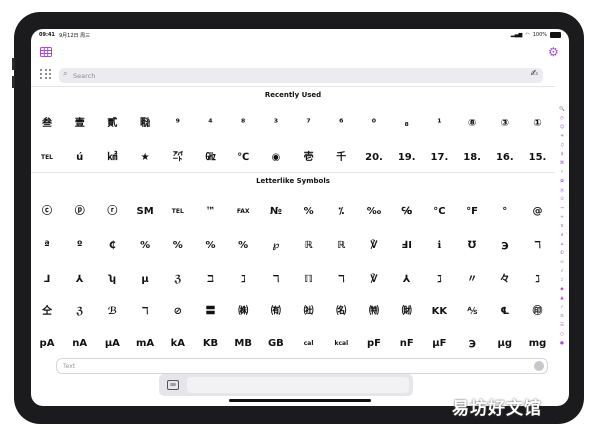  Describe the element at coordinates (80, 124) in the screenshot. I see `symbol-cell: 壹` at that location.